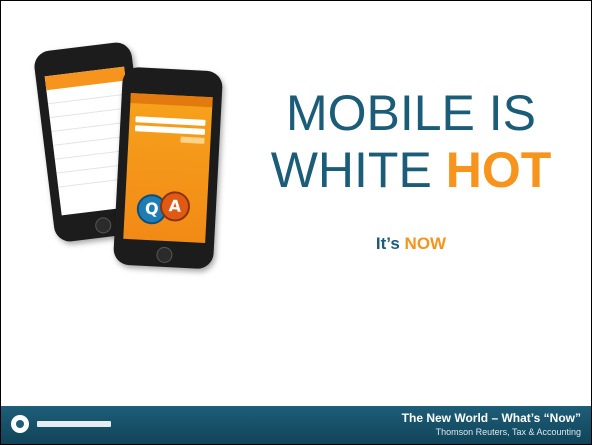  What do you see at coordinates (425, 243) in the screenshot?
I see `subtitle-now: NOW` at bounding box center [425, 243].